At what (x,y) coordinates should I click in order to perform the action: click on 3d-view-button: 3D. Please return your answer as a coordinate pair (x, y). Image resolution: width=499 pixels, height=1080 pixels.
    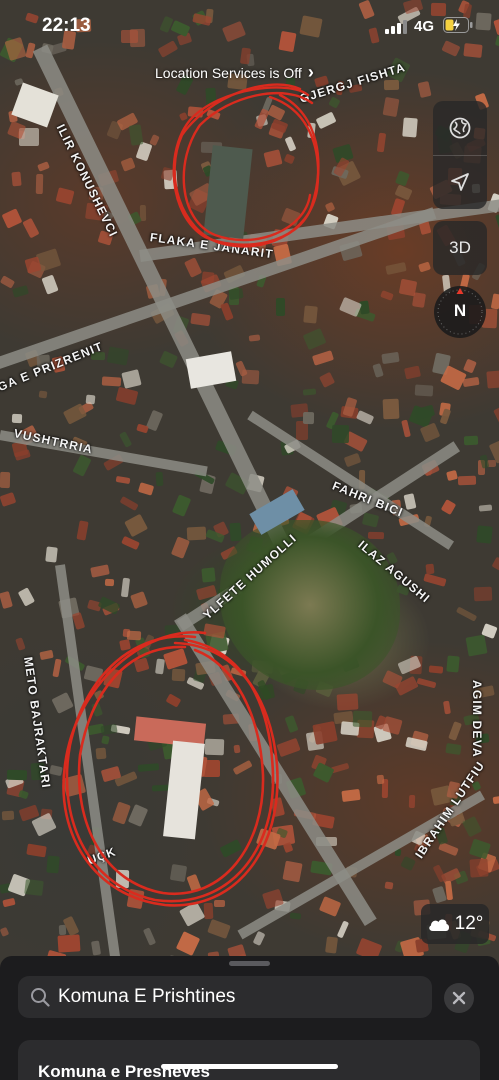
    Looking at the image, I should click on (460, 248).